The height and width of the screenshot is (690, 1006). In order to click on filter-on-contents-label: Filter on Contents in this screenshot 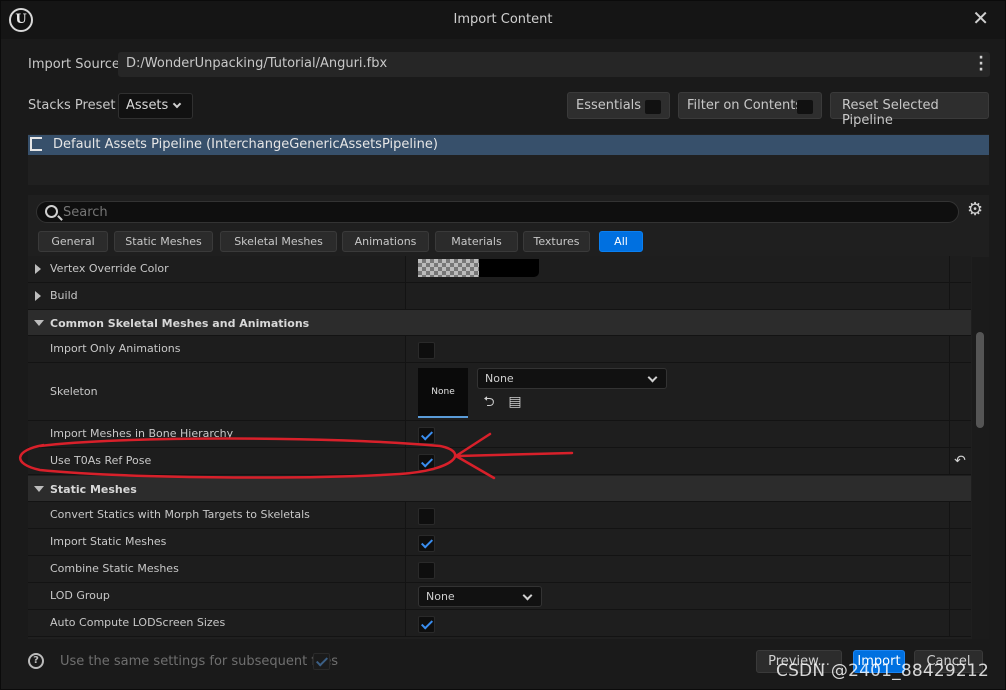, I will do `click(745, 105)`.